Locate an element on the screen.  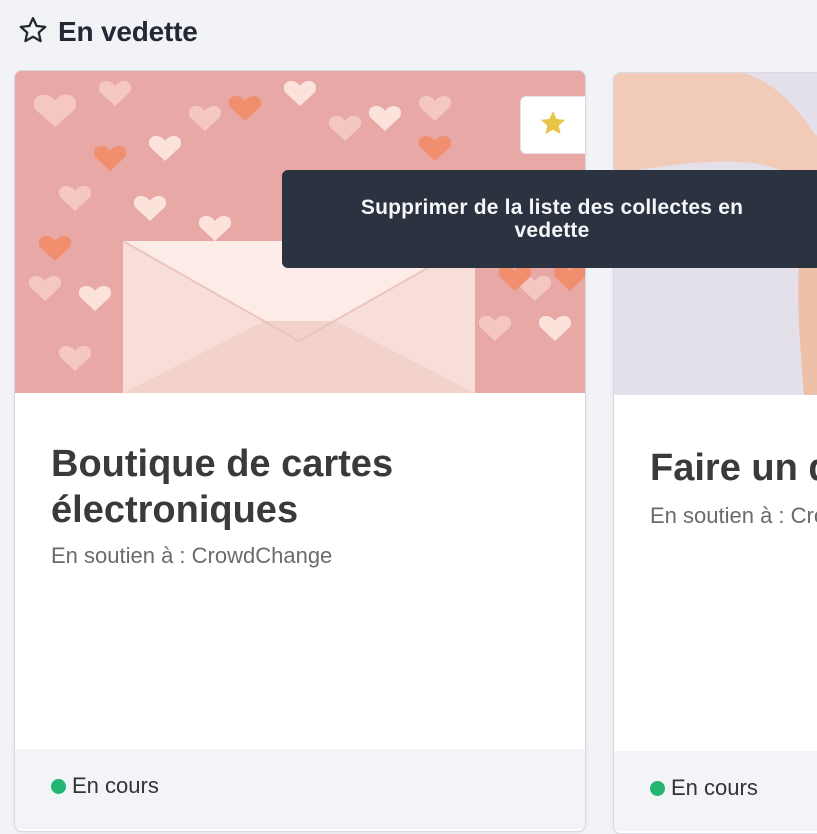
section-title: En vedette is located at coordinates (128, 31).